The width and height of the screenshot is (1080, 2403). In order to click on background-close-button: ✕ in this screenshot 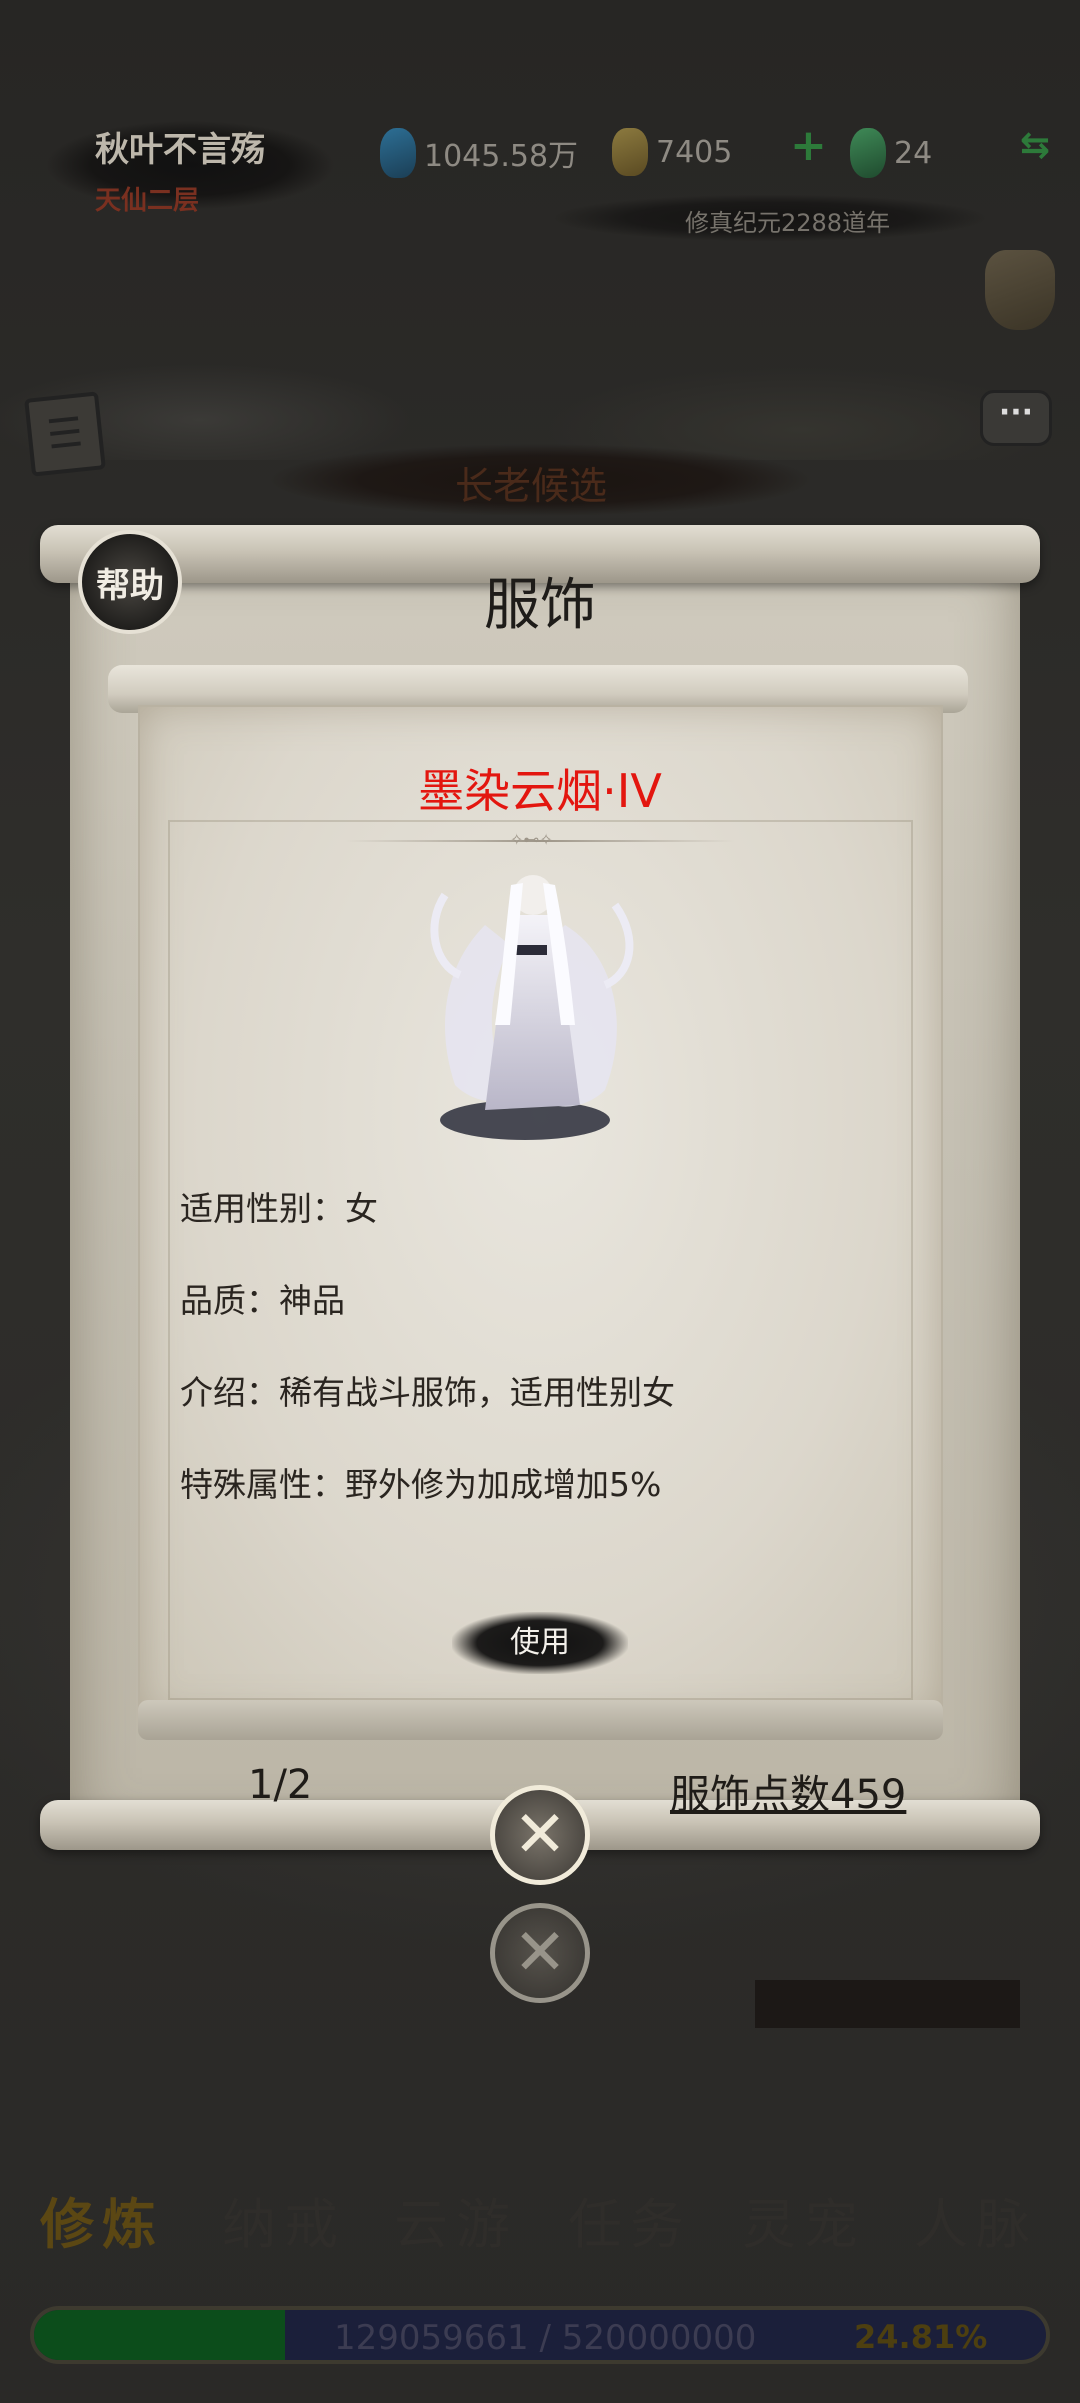, I will do `click(540, 1953)`.